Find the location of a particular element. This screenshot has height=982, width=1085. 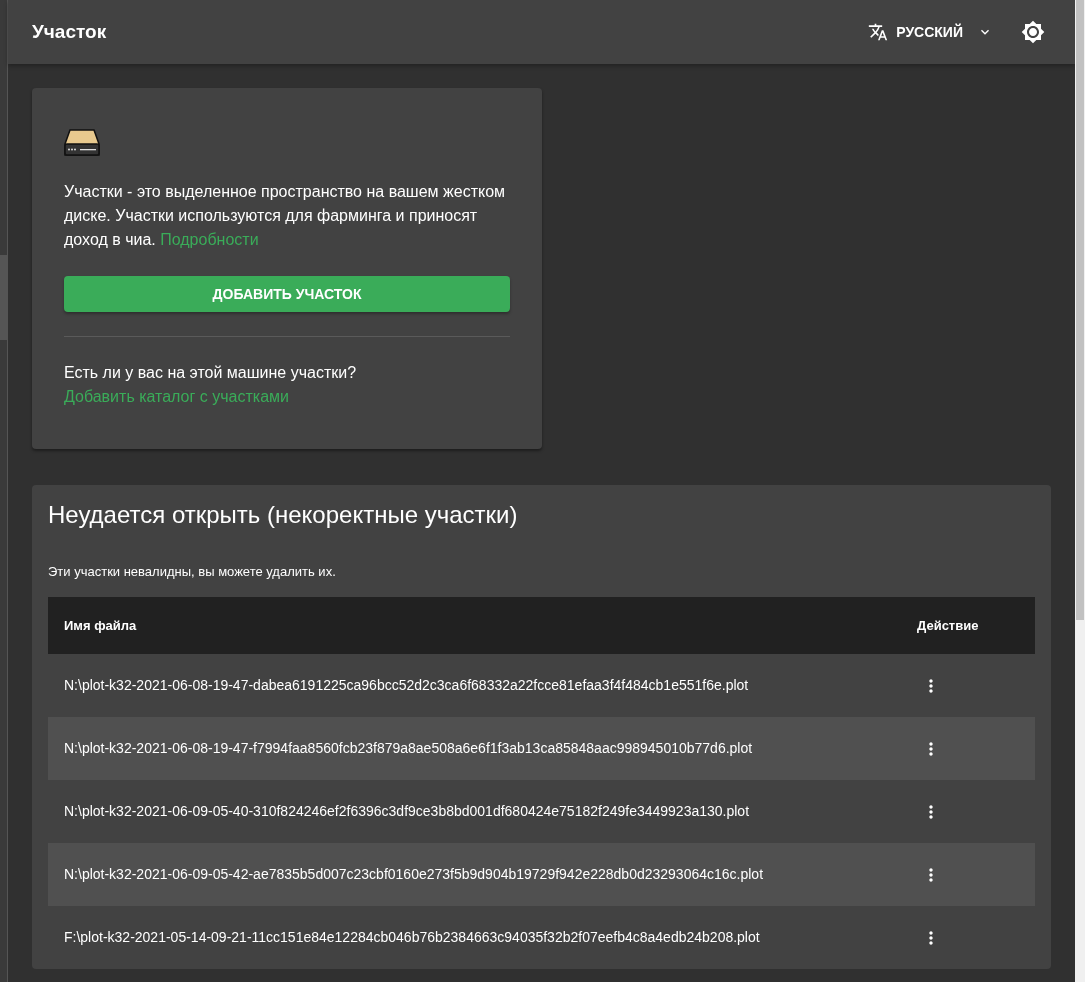

question-text: Есть ли у вас на этой машине участки? Добавить каталог с участками is located at coordinates (211, 385).